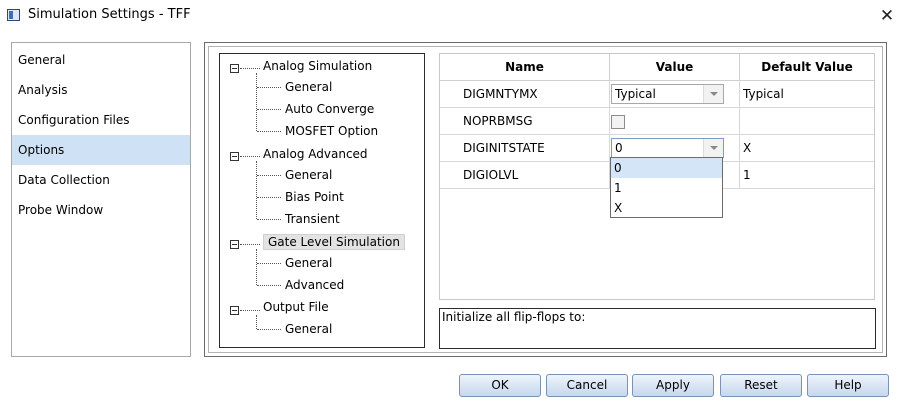  I want to click on tree-item-mosfet-option: MOSFET Option, so click(331, 131).